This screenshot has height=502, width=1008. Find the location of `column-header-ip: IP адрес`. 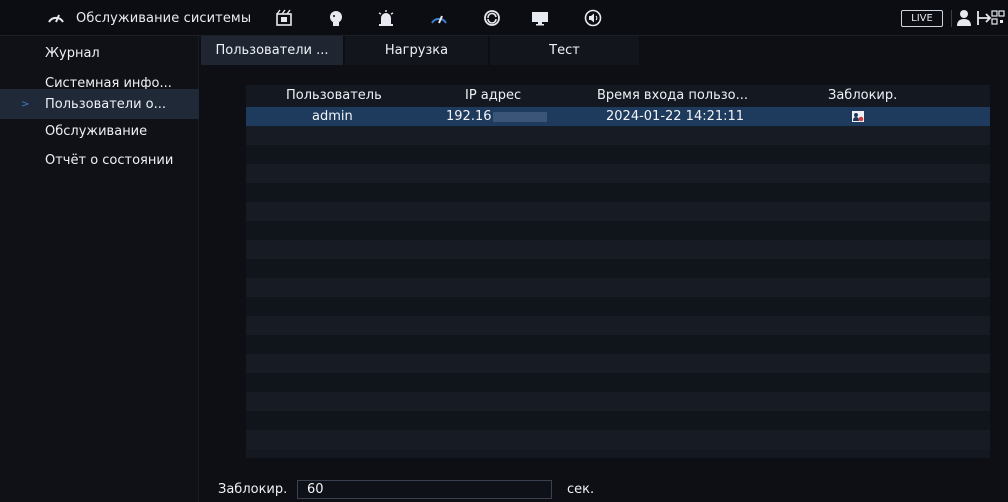

column-header-ip: IP адрес is located at coordinates (493, 96).